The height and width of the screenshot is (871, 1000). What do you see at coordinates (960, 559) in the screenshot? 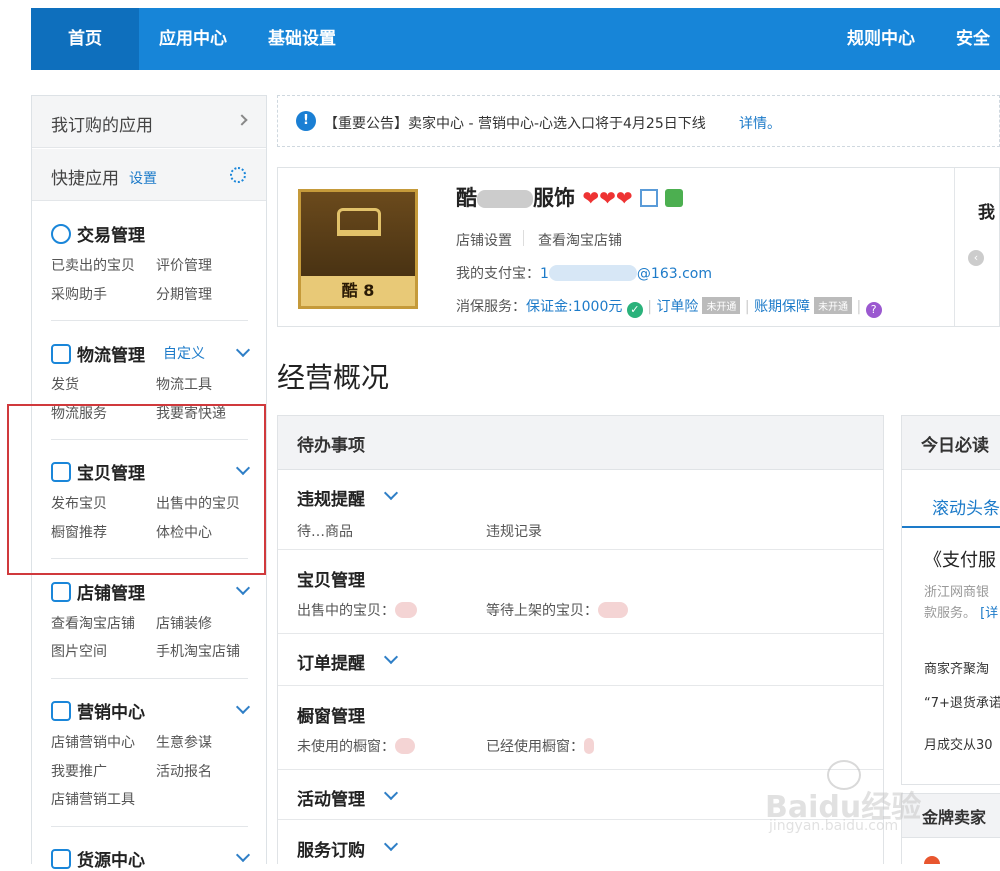
I see `headline-title: 《支付服` at bounding box center [960, 559].